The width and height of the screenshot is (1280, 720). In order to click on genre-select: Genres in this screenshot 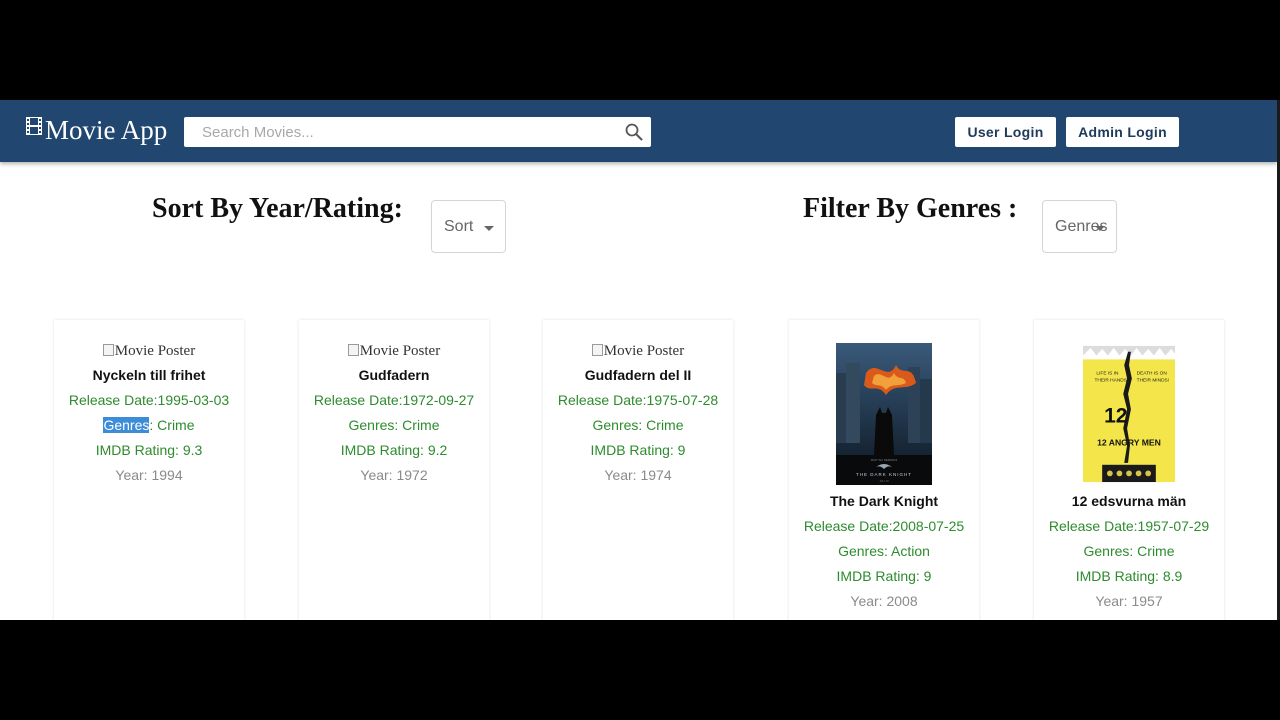, I will do `click(1079, 226)`.